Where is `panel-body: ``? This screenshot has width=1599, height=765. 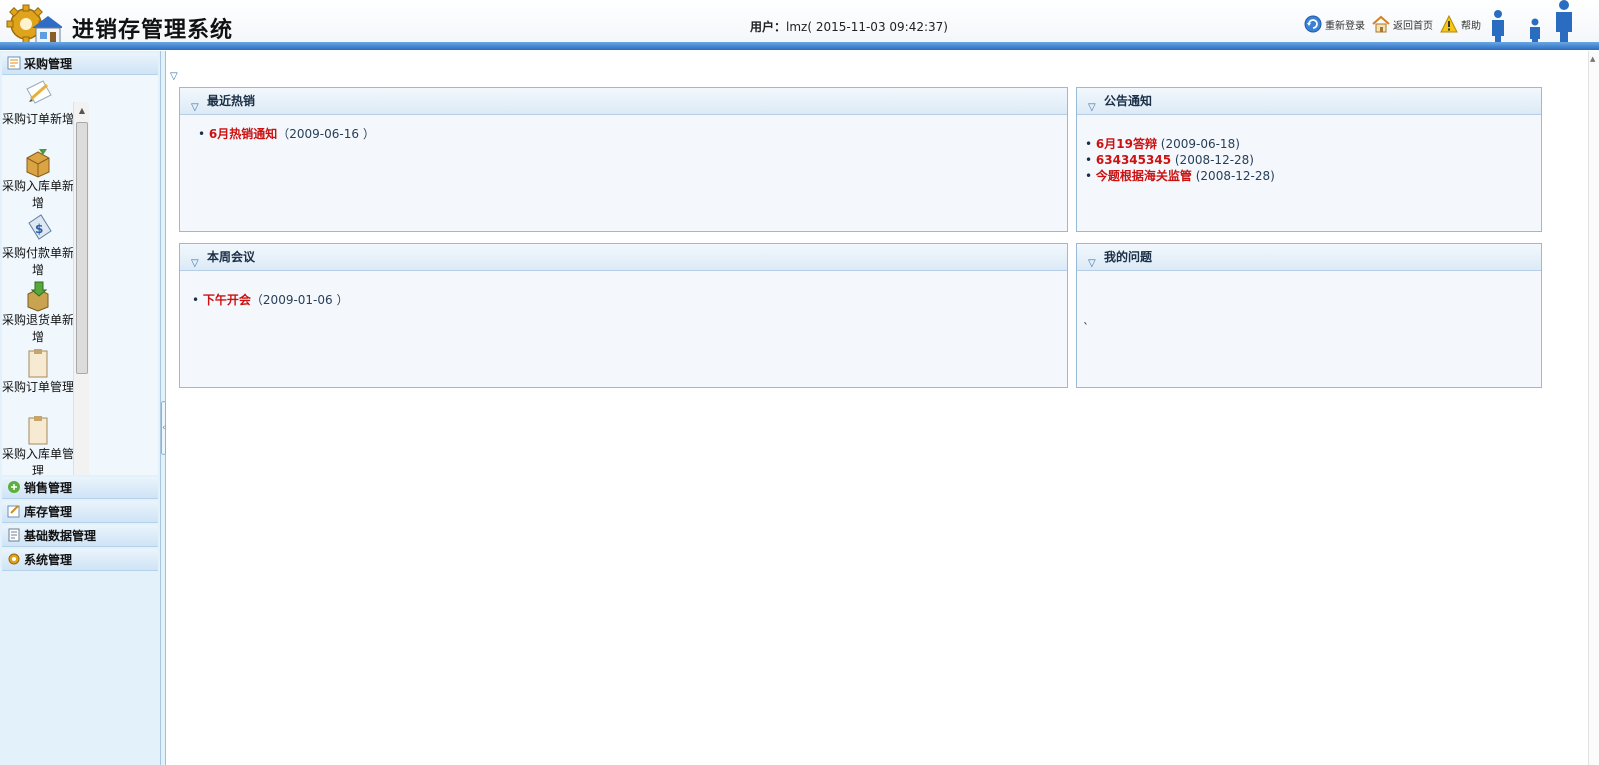
panel-body: ` is located at coordinates (1309, 329).